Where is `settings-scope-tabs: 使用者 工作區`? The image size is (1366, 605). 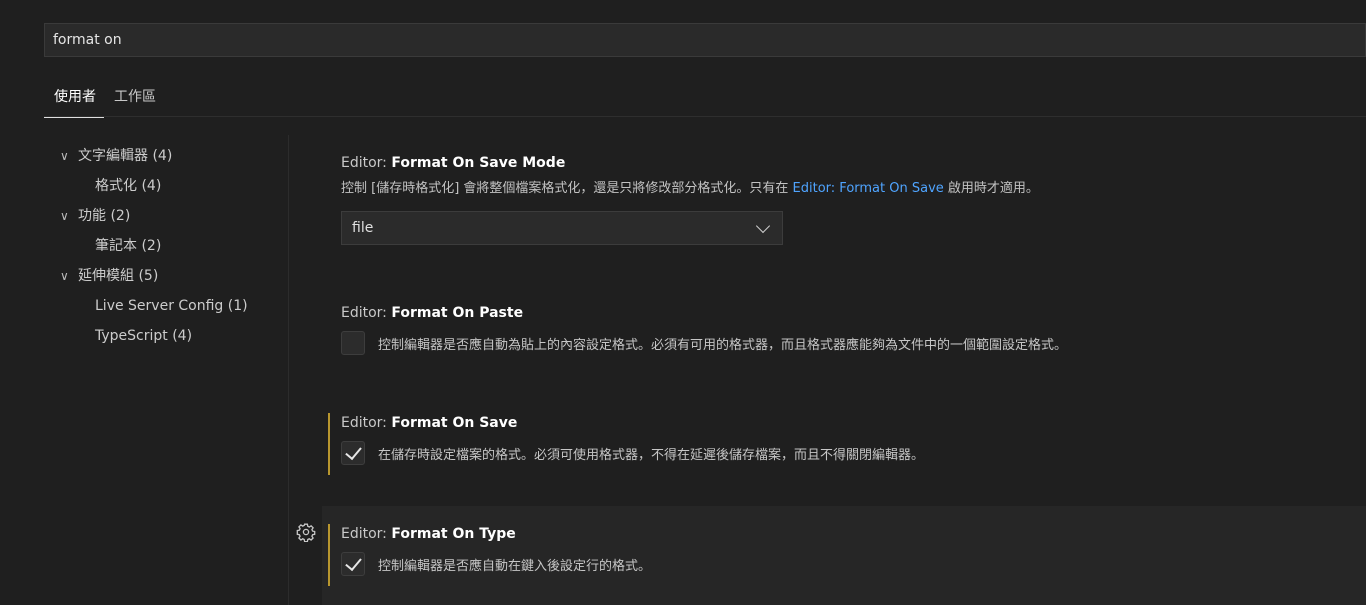 settings-scope-tabs: 使用者 工作區 is located at coordinates (104, 98).